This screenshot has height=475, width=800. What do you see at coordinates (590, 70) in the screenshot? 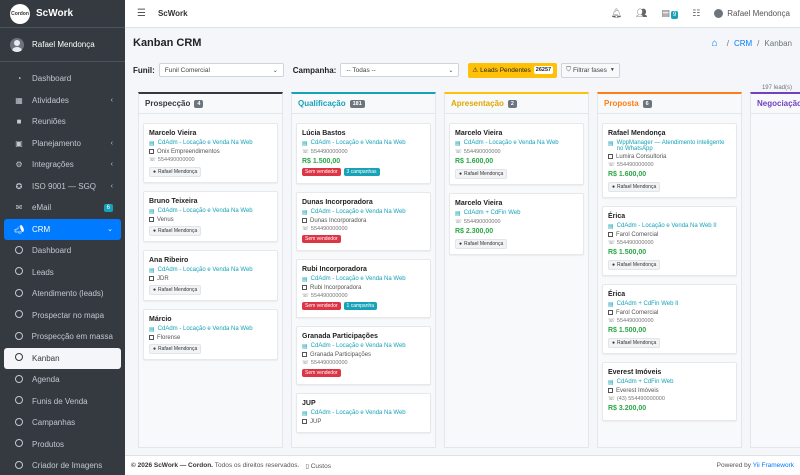
I see `filtrar-fases-button: ⛉ Filtrar fases ▼` at bounding box center [590, 70].